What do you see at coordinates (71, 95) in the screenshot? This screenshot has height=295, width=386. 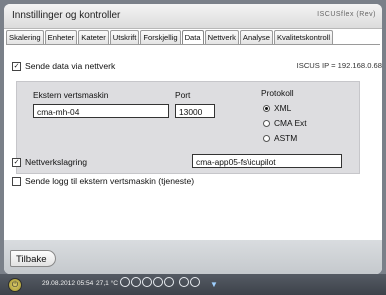 I see `host-label: Ekstern vertsmaskin` at bounding box center [71, 95].